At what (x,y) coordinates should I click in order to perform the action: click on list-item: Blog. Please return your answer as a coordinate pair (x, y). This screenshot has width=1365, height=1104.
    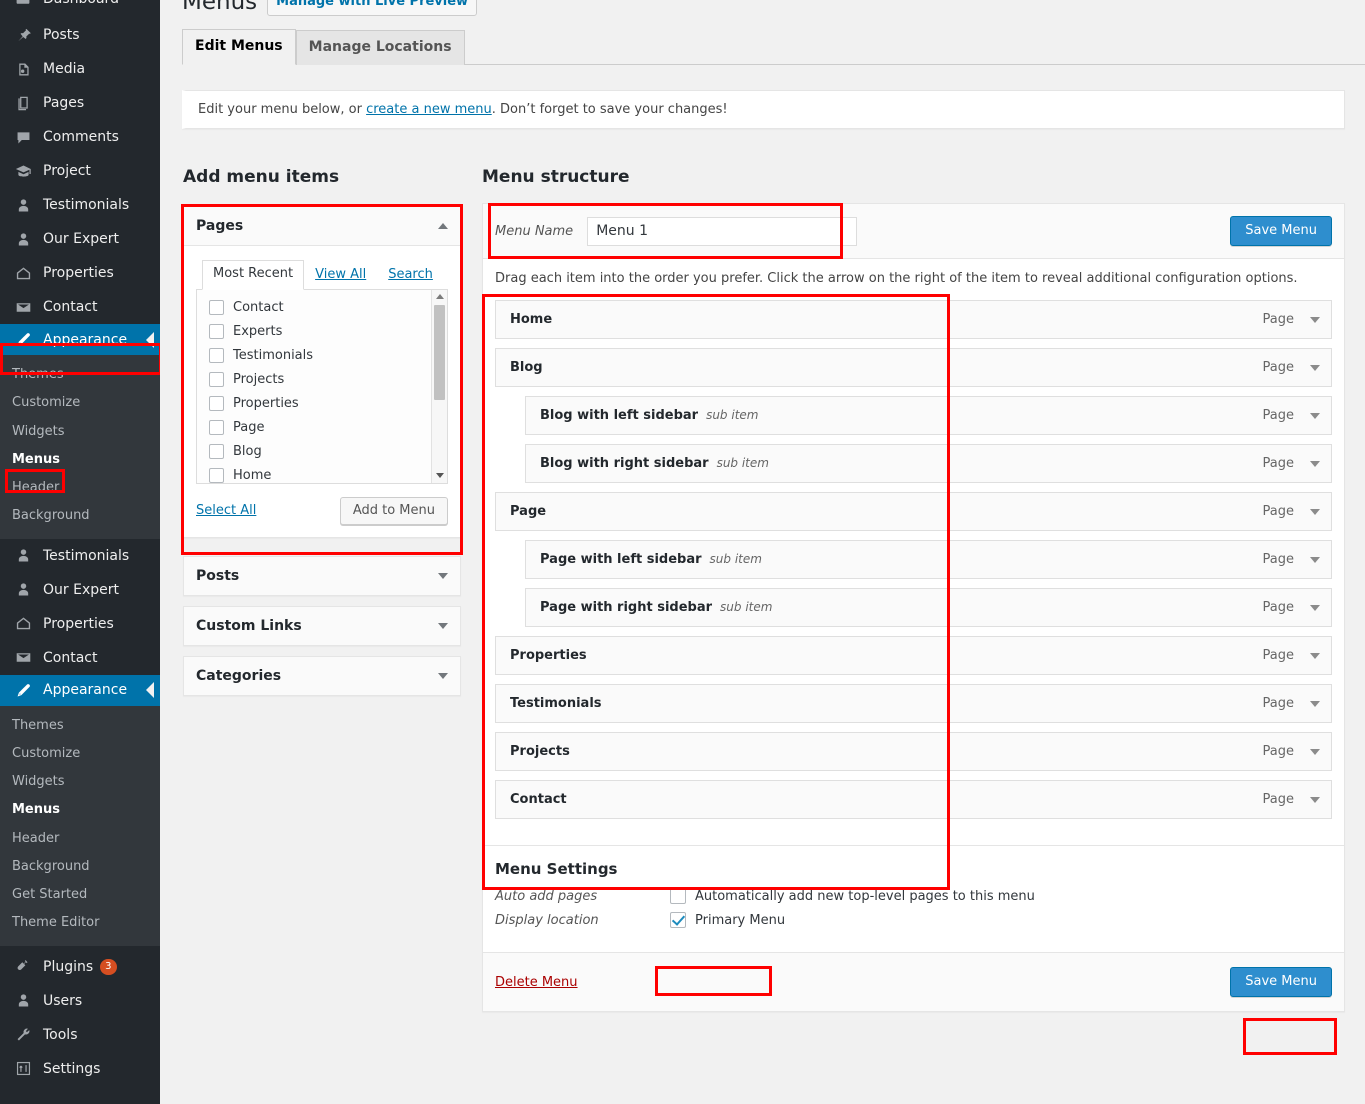
    Looking at the image, I should click on (328, 452).